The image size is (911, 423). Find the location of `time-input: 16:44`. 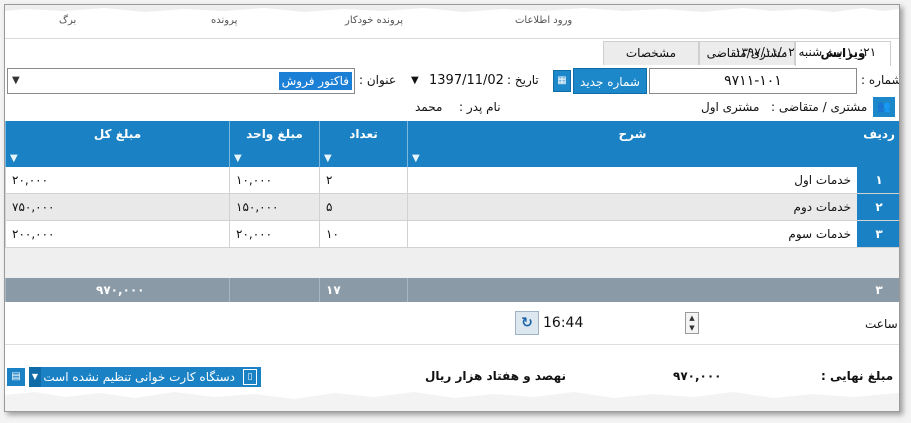

time-input: 16:44 is located at coordinates (613, 323).